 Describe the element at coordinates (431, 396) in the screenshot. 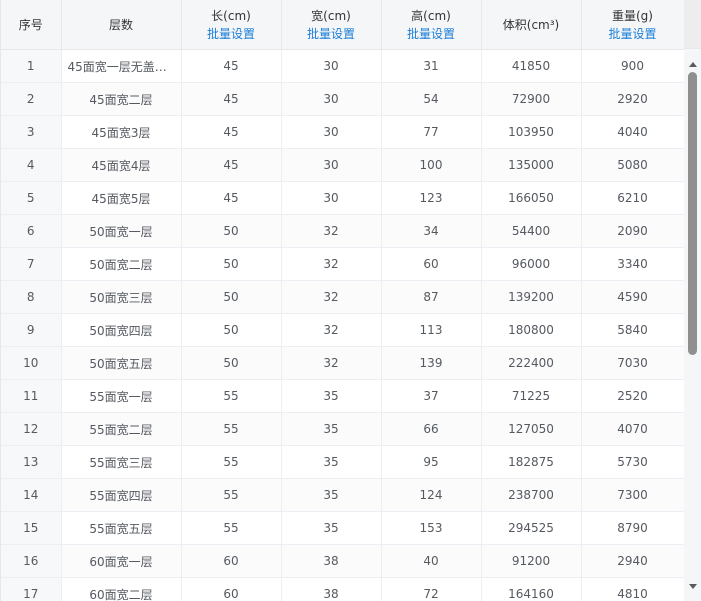

I see `cell-height: 37` at that location.